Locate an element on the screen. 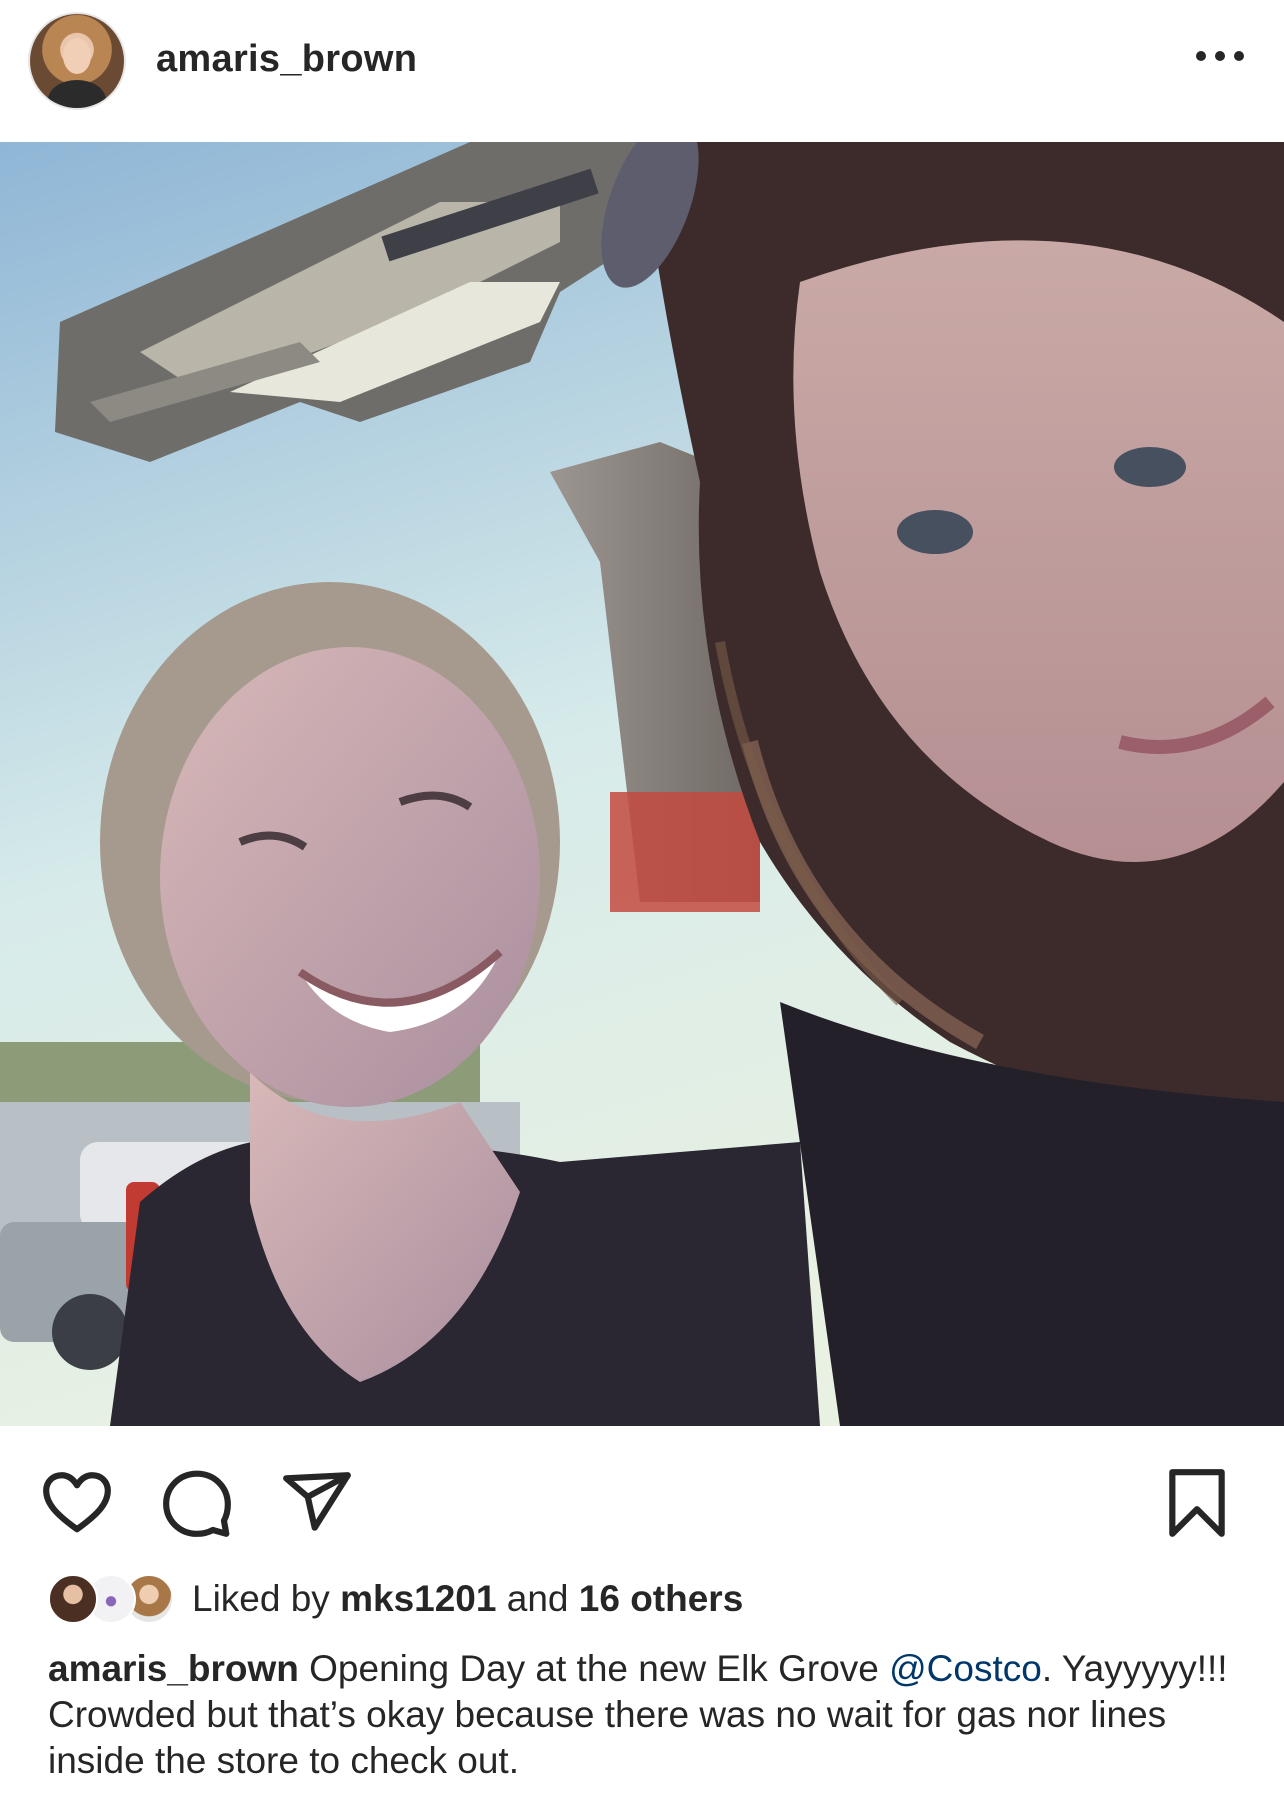 The width and height of the screenshot is (1284, 1810). caption-text: Opening Day at the new Elk Grove is located at coordinates (594, 1668).